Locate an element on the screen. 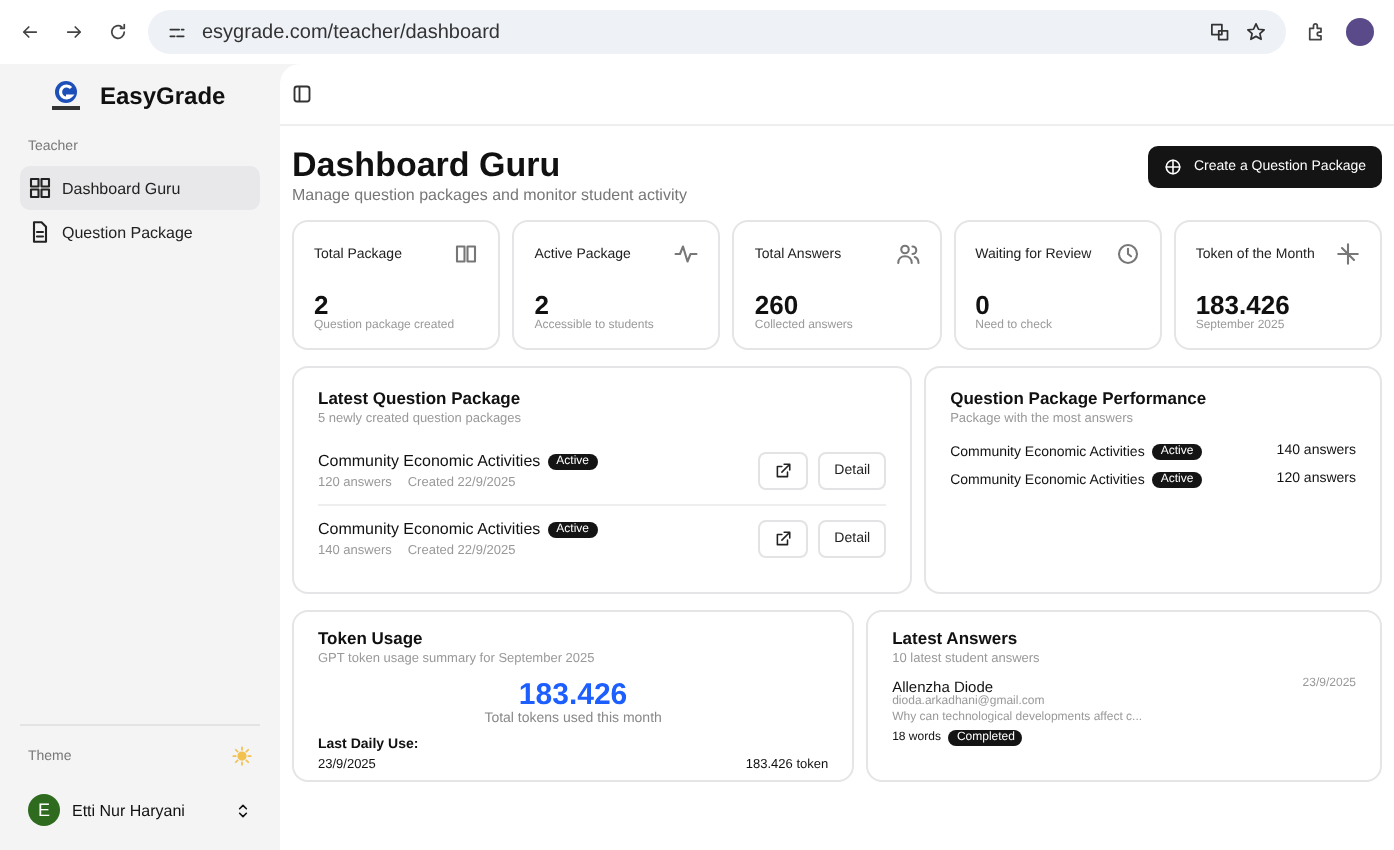  sidebar-toggle-icon is located at coordinates (302, 94).